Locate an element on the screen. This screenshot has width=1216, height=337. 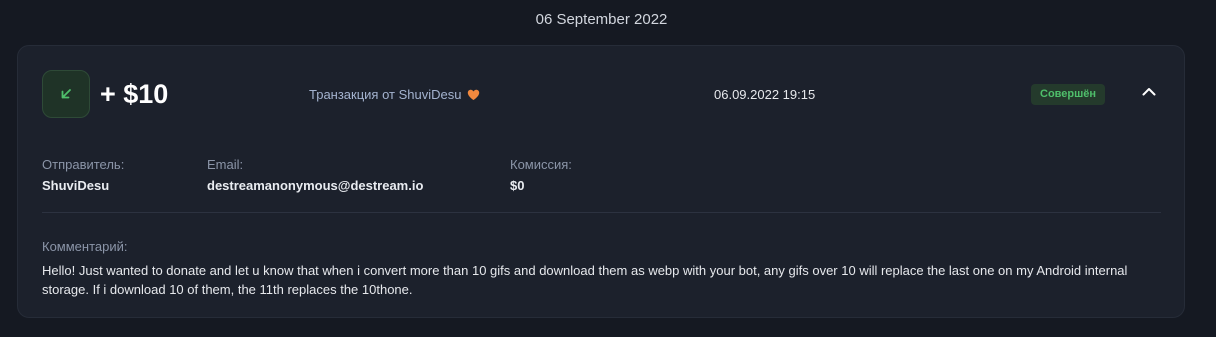
email-label: Email: is located at coordinates (225, 164).